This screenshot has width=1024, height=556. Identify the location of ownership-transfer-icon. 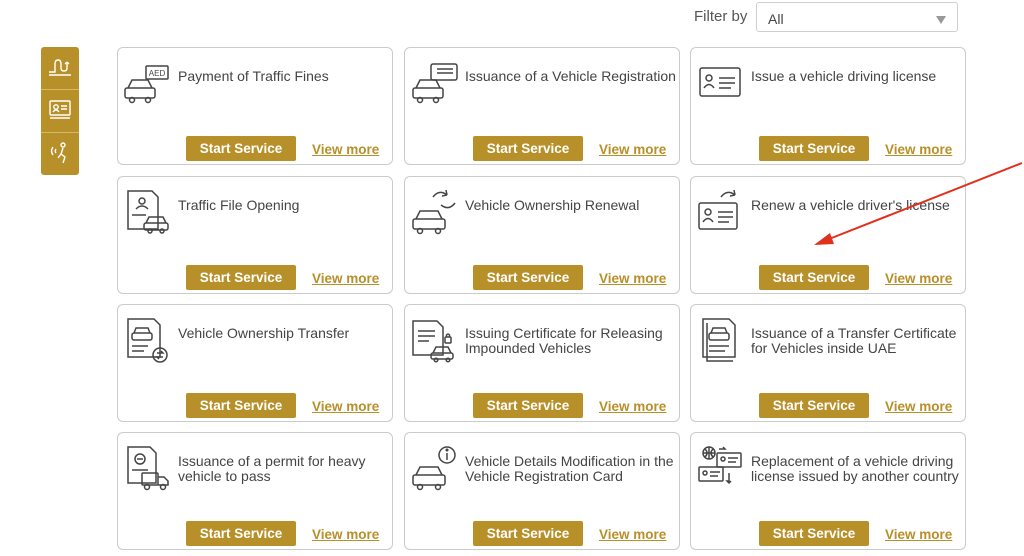
(147, 339).